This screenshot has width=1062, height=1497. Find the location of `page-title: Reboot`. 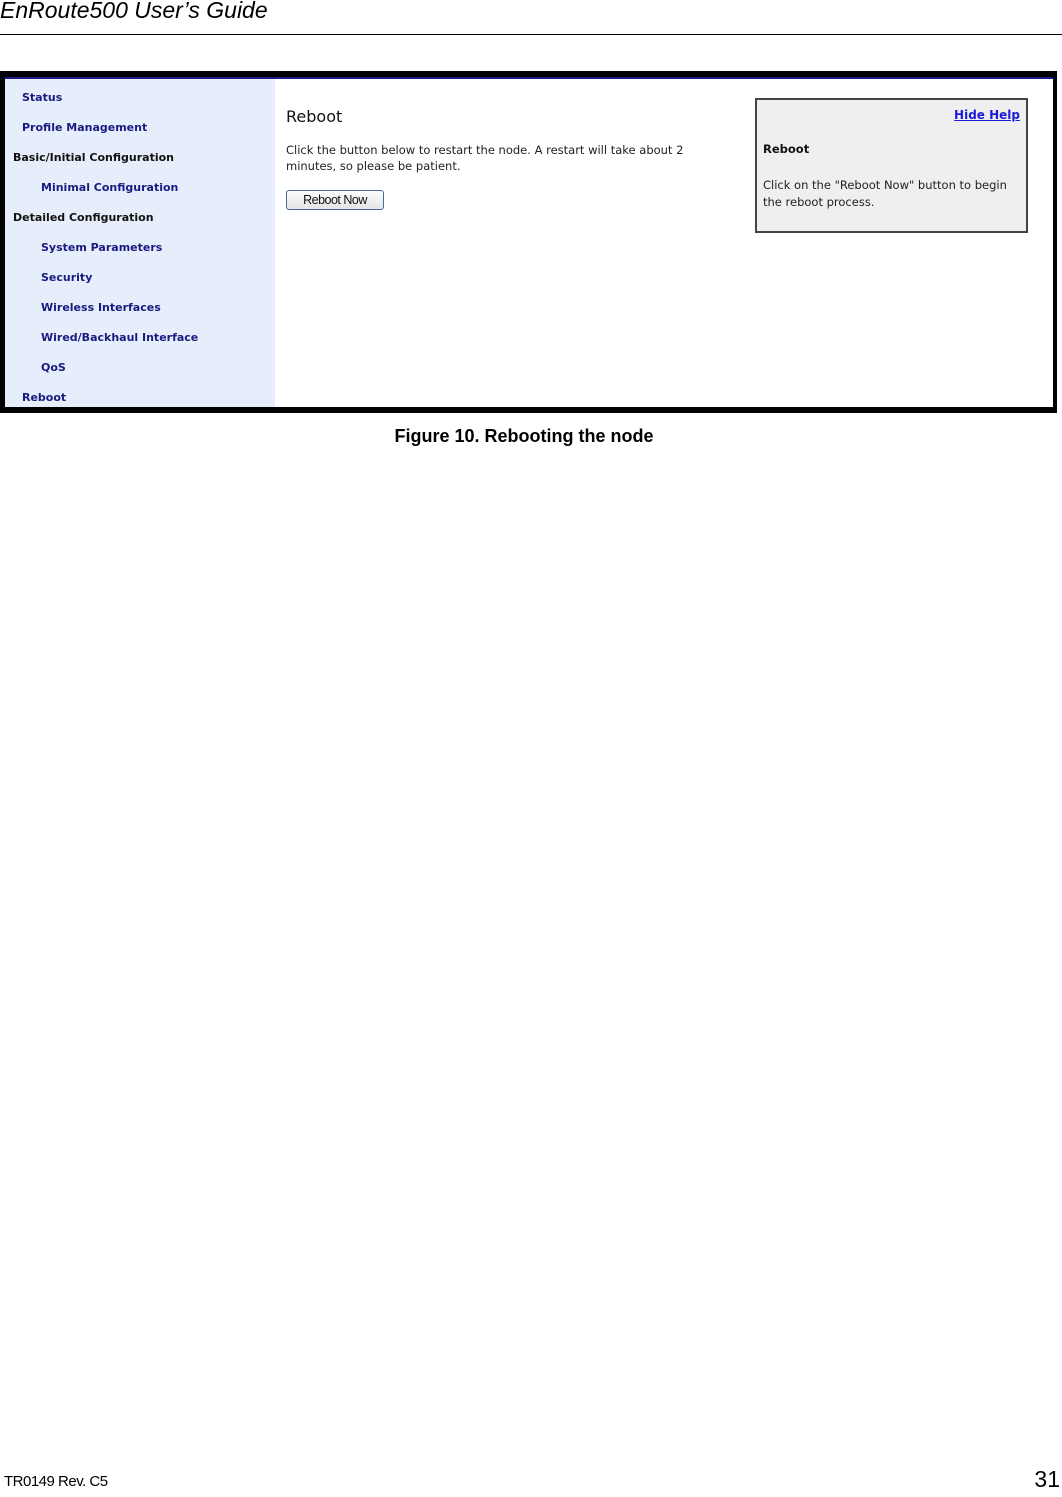

page-title: Reboot is located at coordinates (314, 116).